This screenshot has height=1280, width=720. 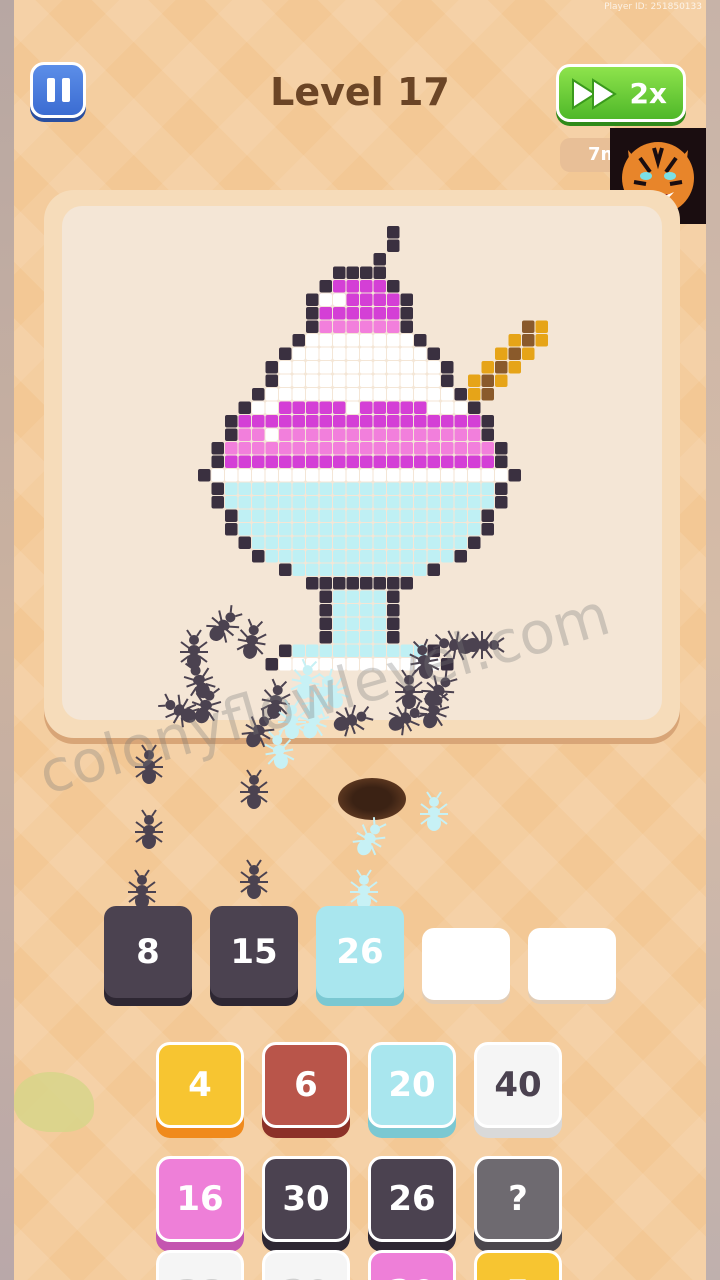 I want to click on queue-slot-2: 15, so click(x=254, y=952).